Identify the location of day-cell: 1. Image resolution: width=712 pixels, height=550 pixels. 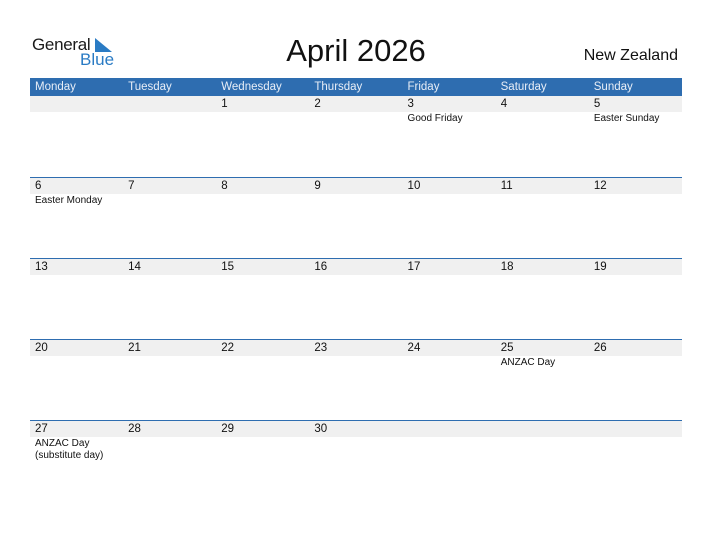
(262, 136).